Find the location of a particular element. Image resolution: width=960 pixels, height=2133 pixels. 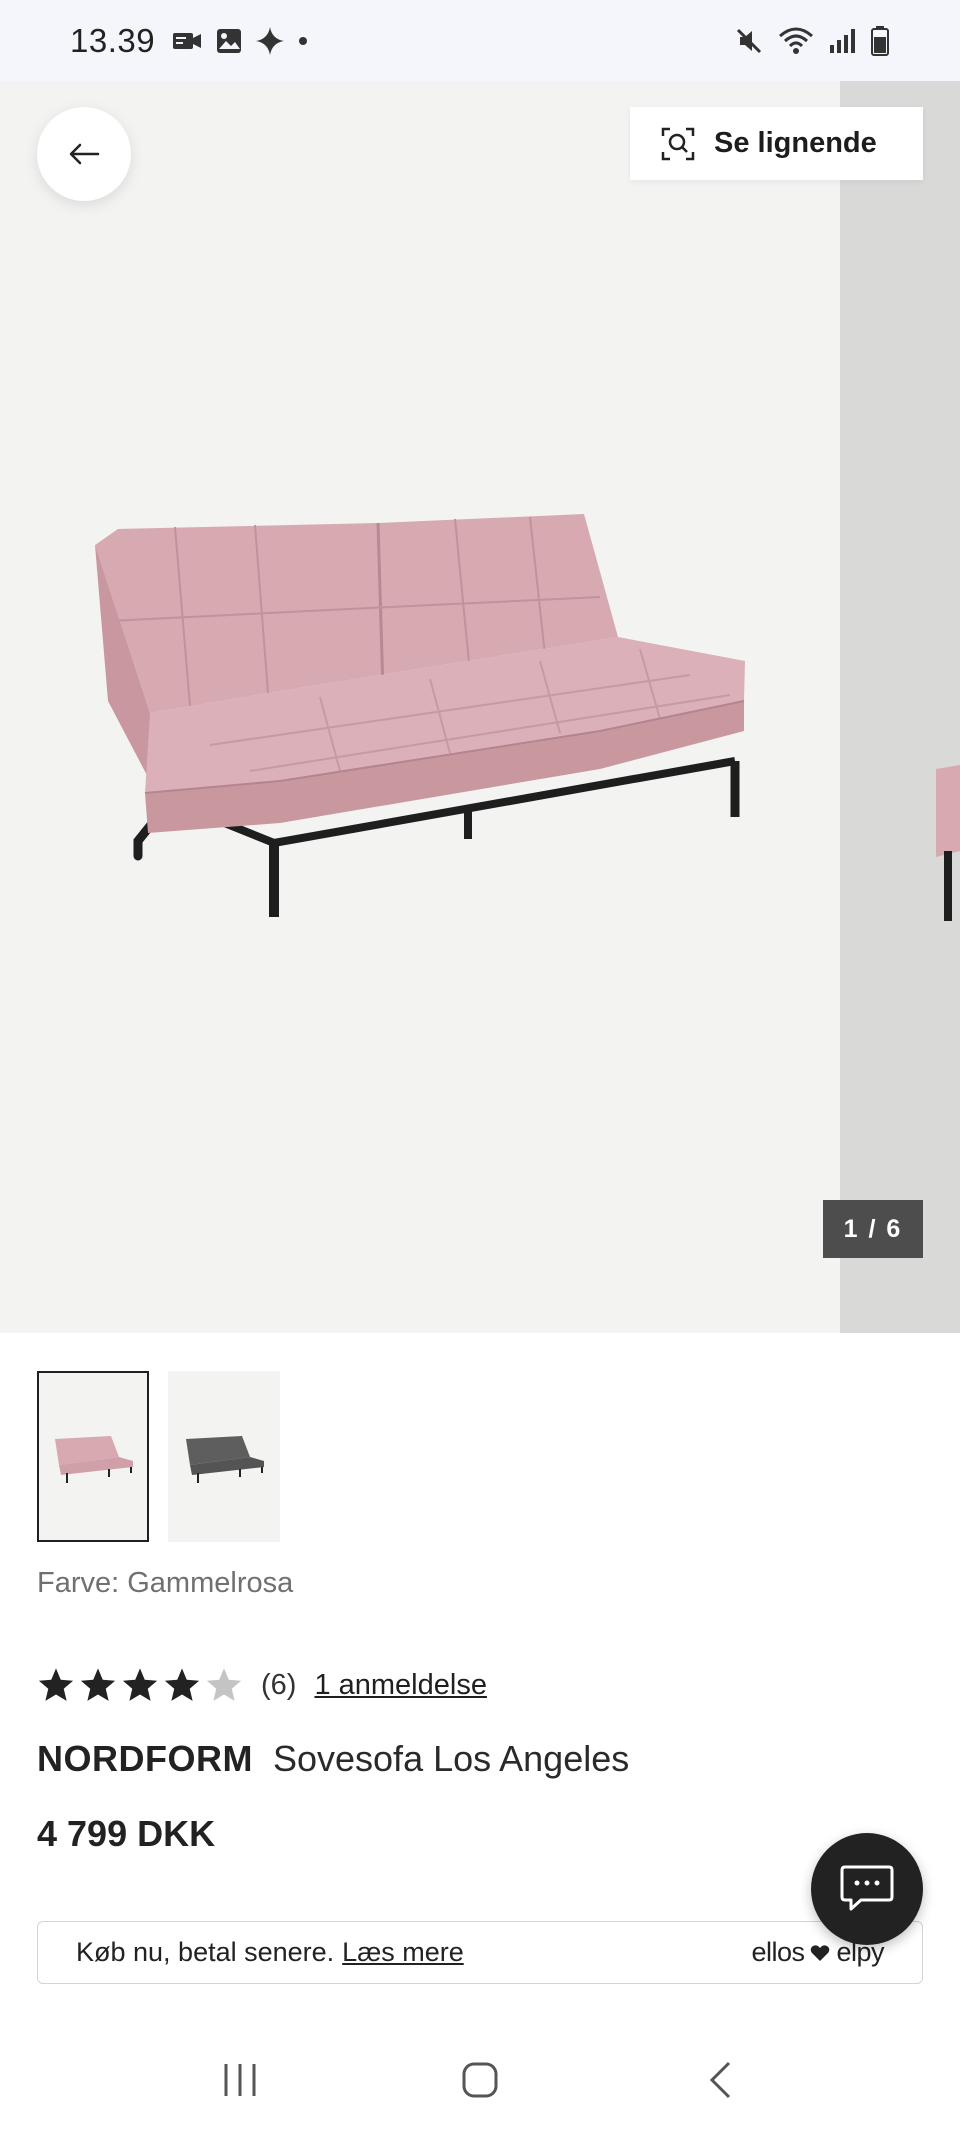

see-similar-button: Se lignende is located at coordinates (776, 143).